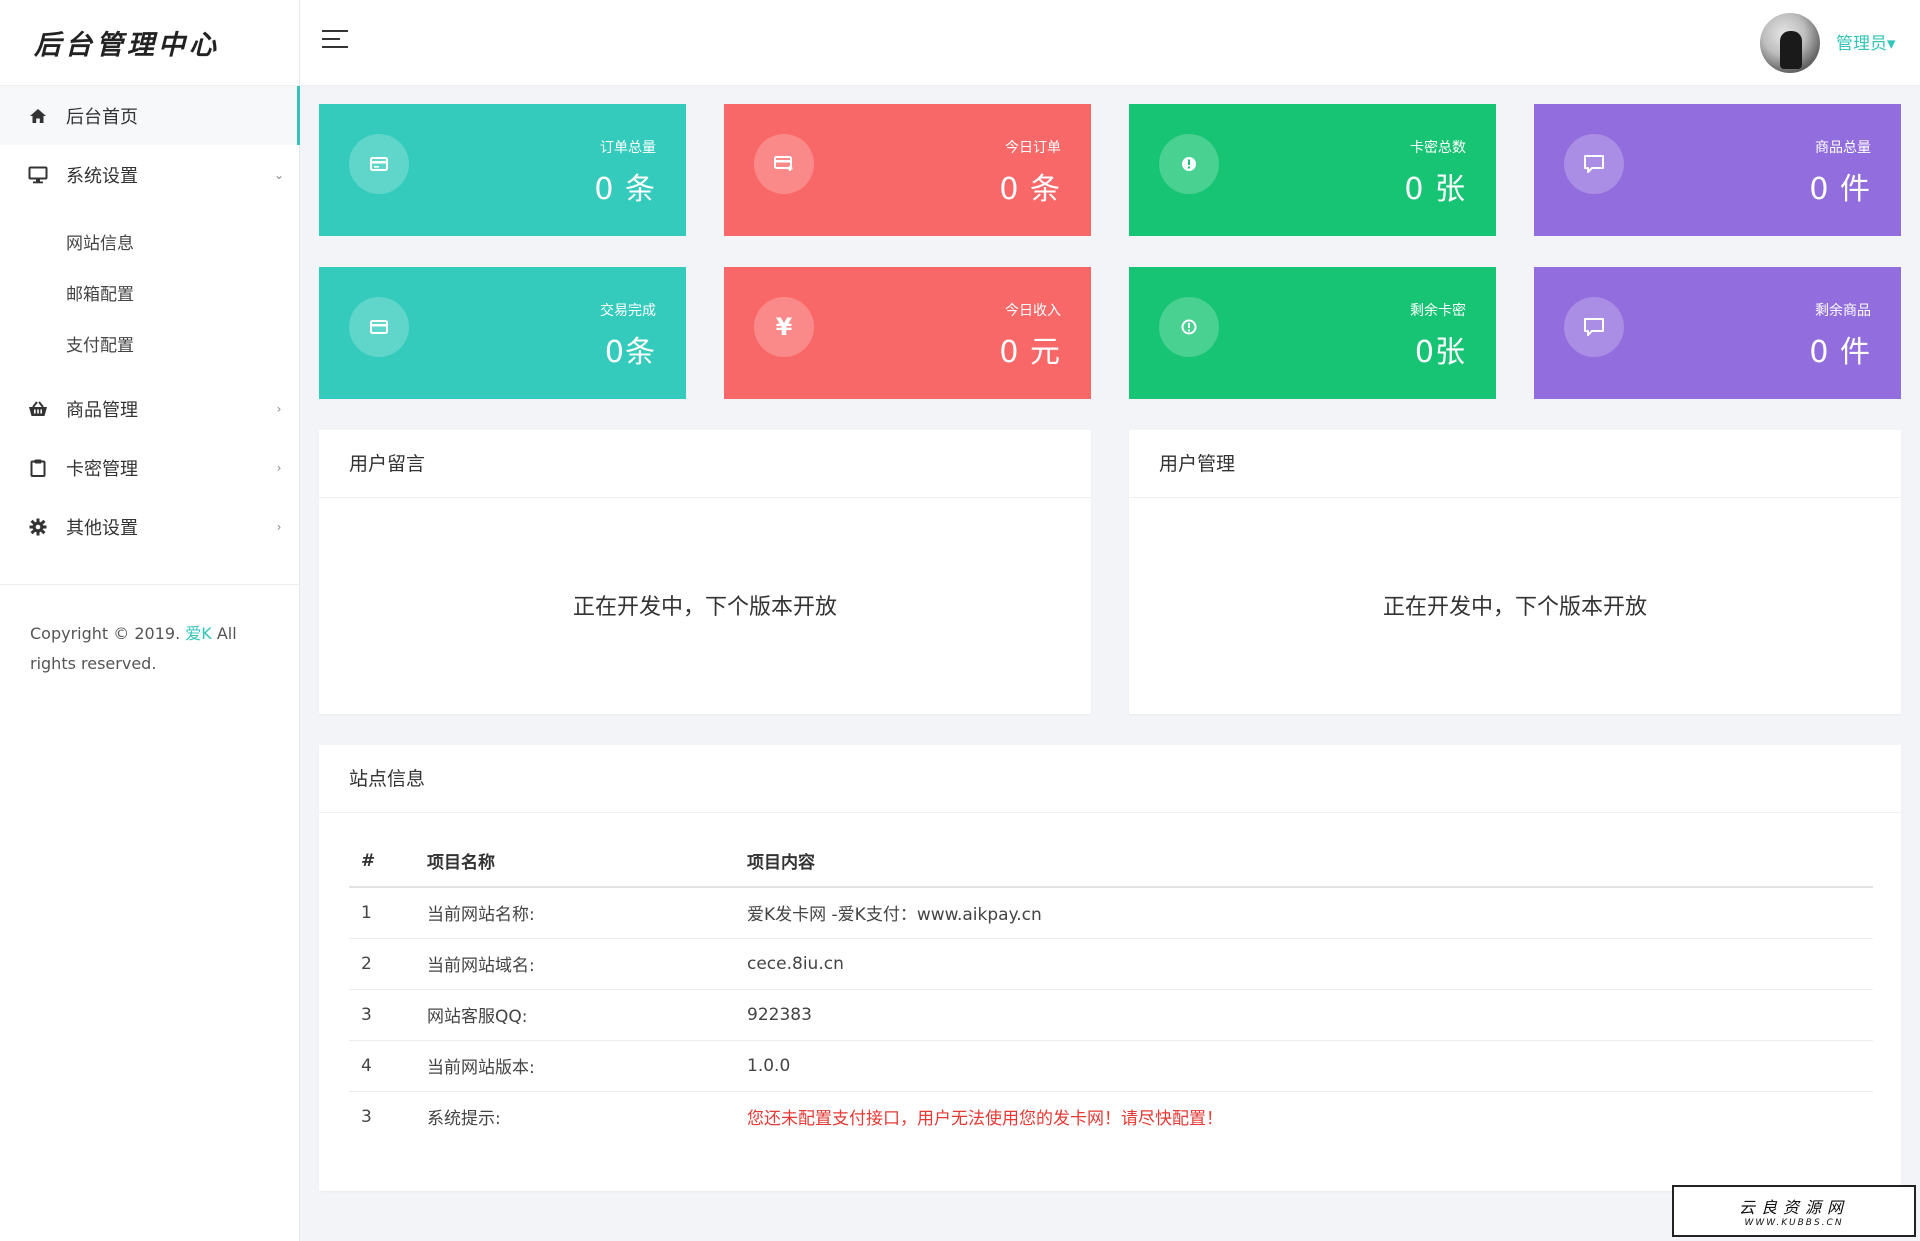  Describe the element at coordinates (102, 117) in the screenshot. I see `sidebar-item-label: 后台首页` at that location.